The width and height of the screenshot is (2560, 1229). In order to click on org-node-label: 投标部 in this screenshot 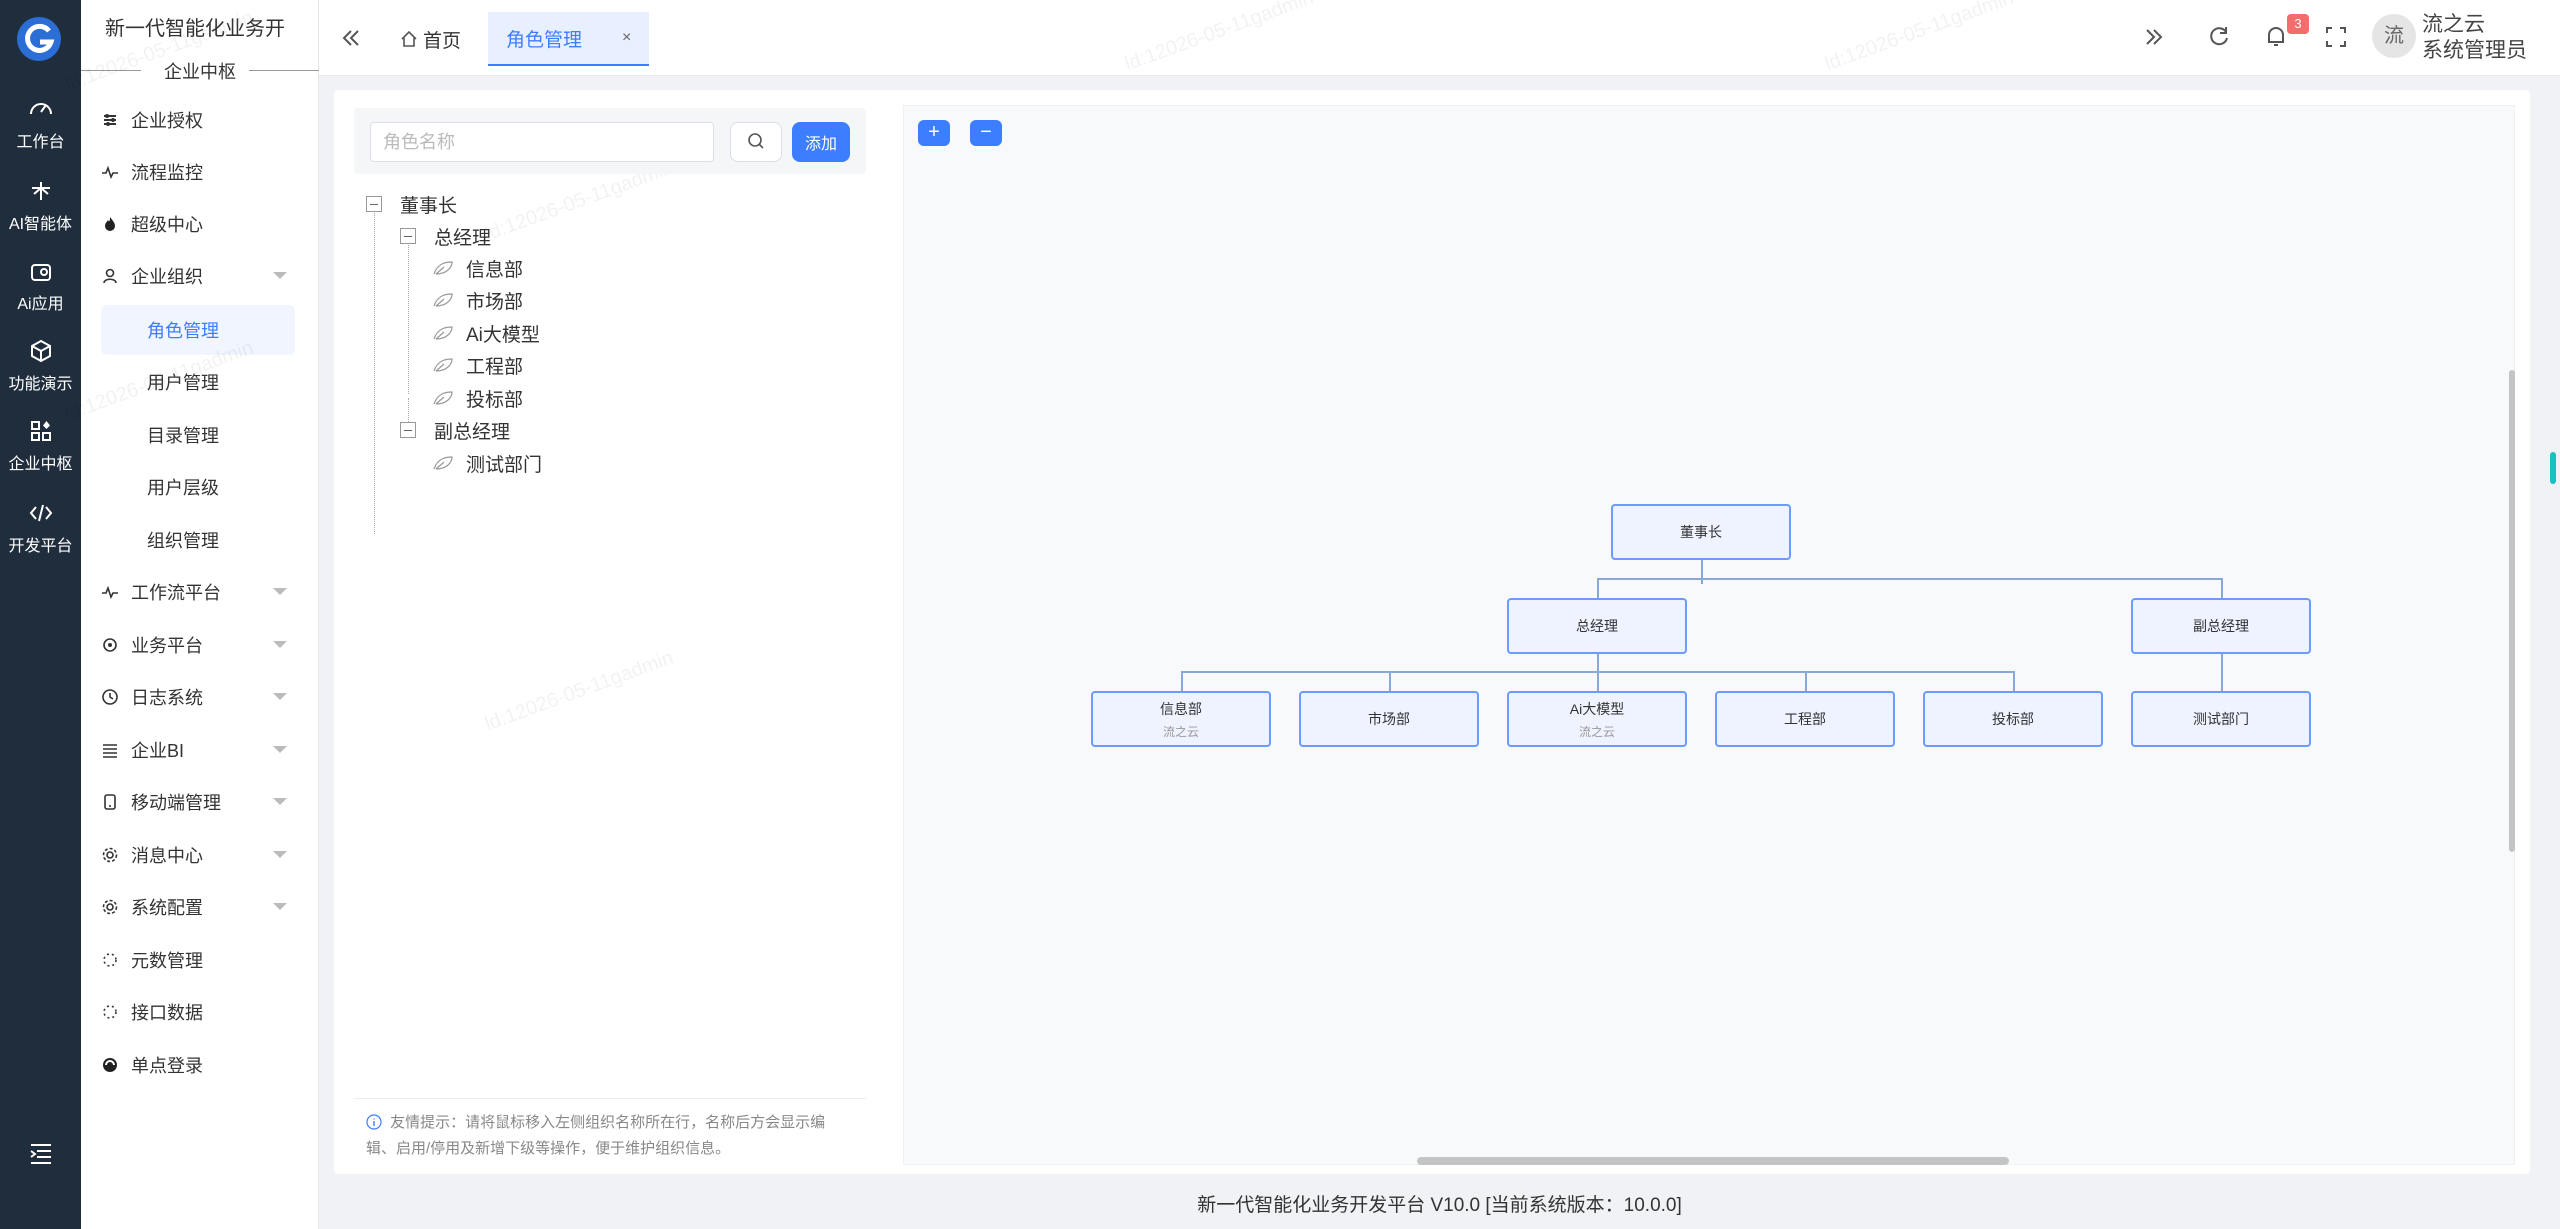, I will do `click(2013, 719)`.